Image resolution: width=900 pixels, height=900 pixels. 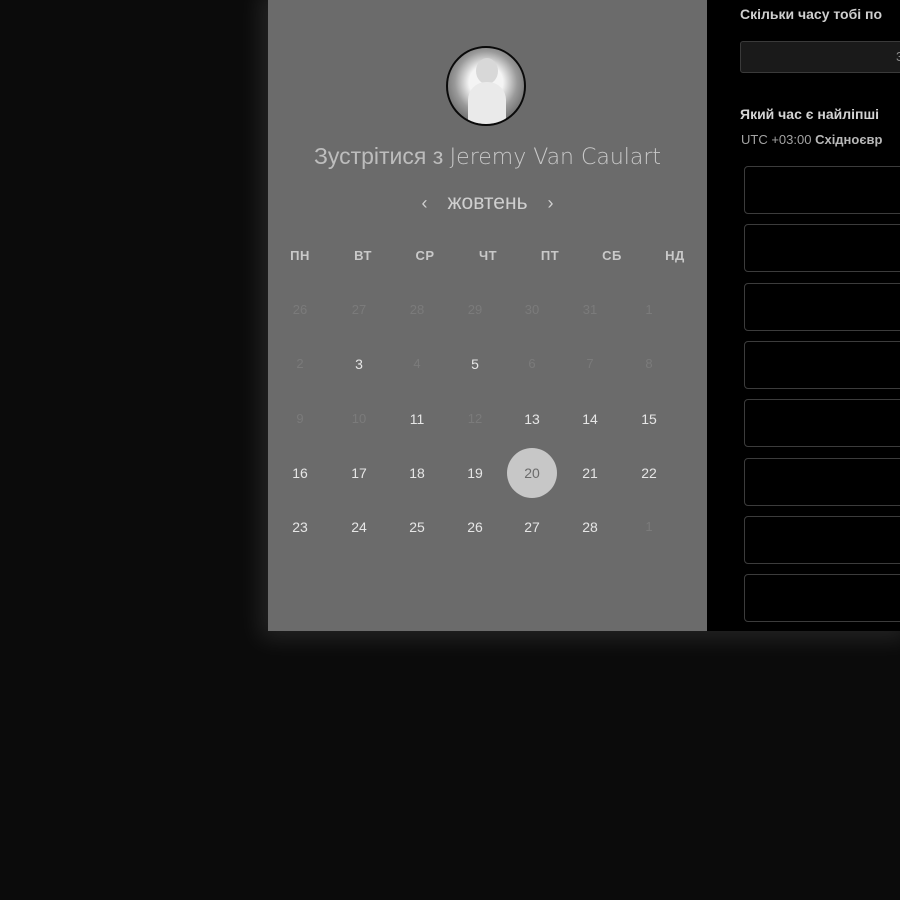 I want to click on calendar-day: 29, so click(x=475, y=309).